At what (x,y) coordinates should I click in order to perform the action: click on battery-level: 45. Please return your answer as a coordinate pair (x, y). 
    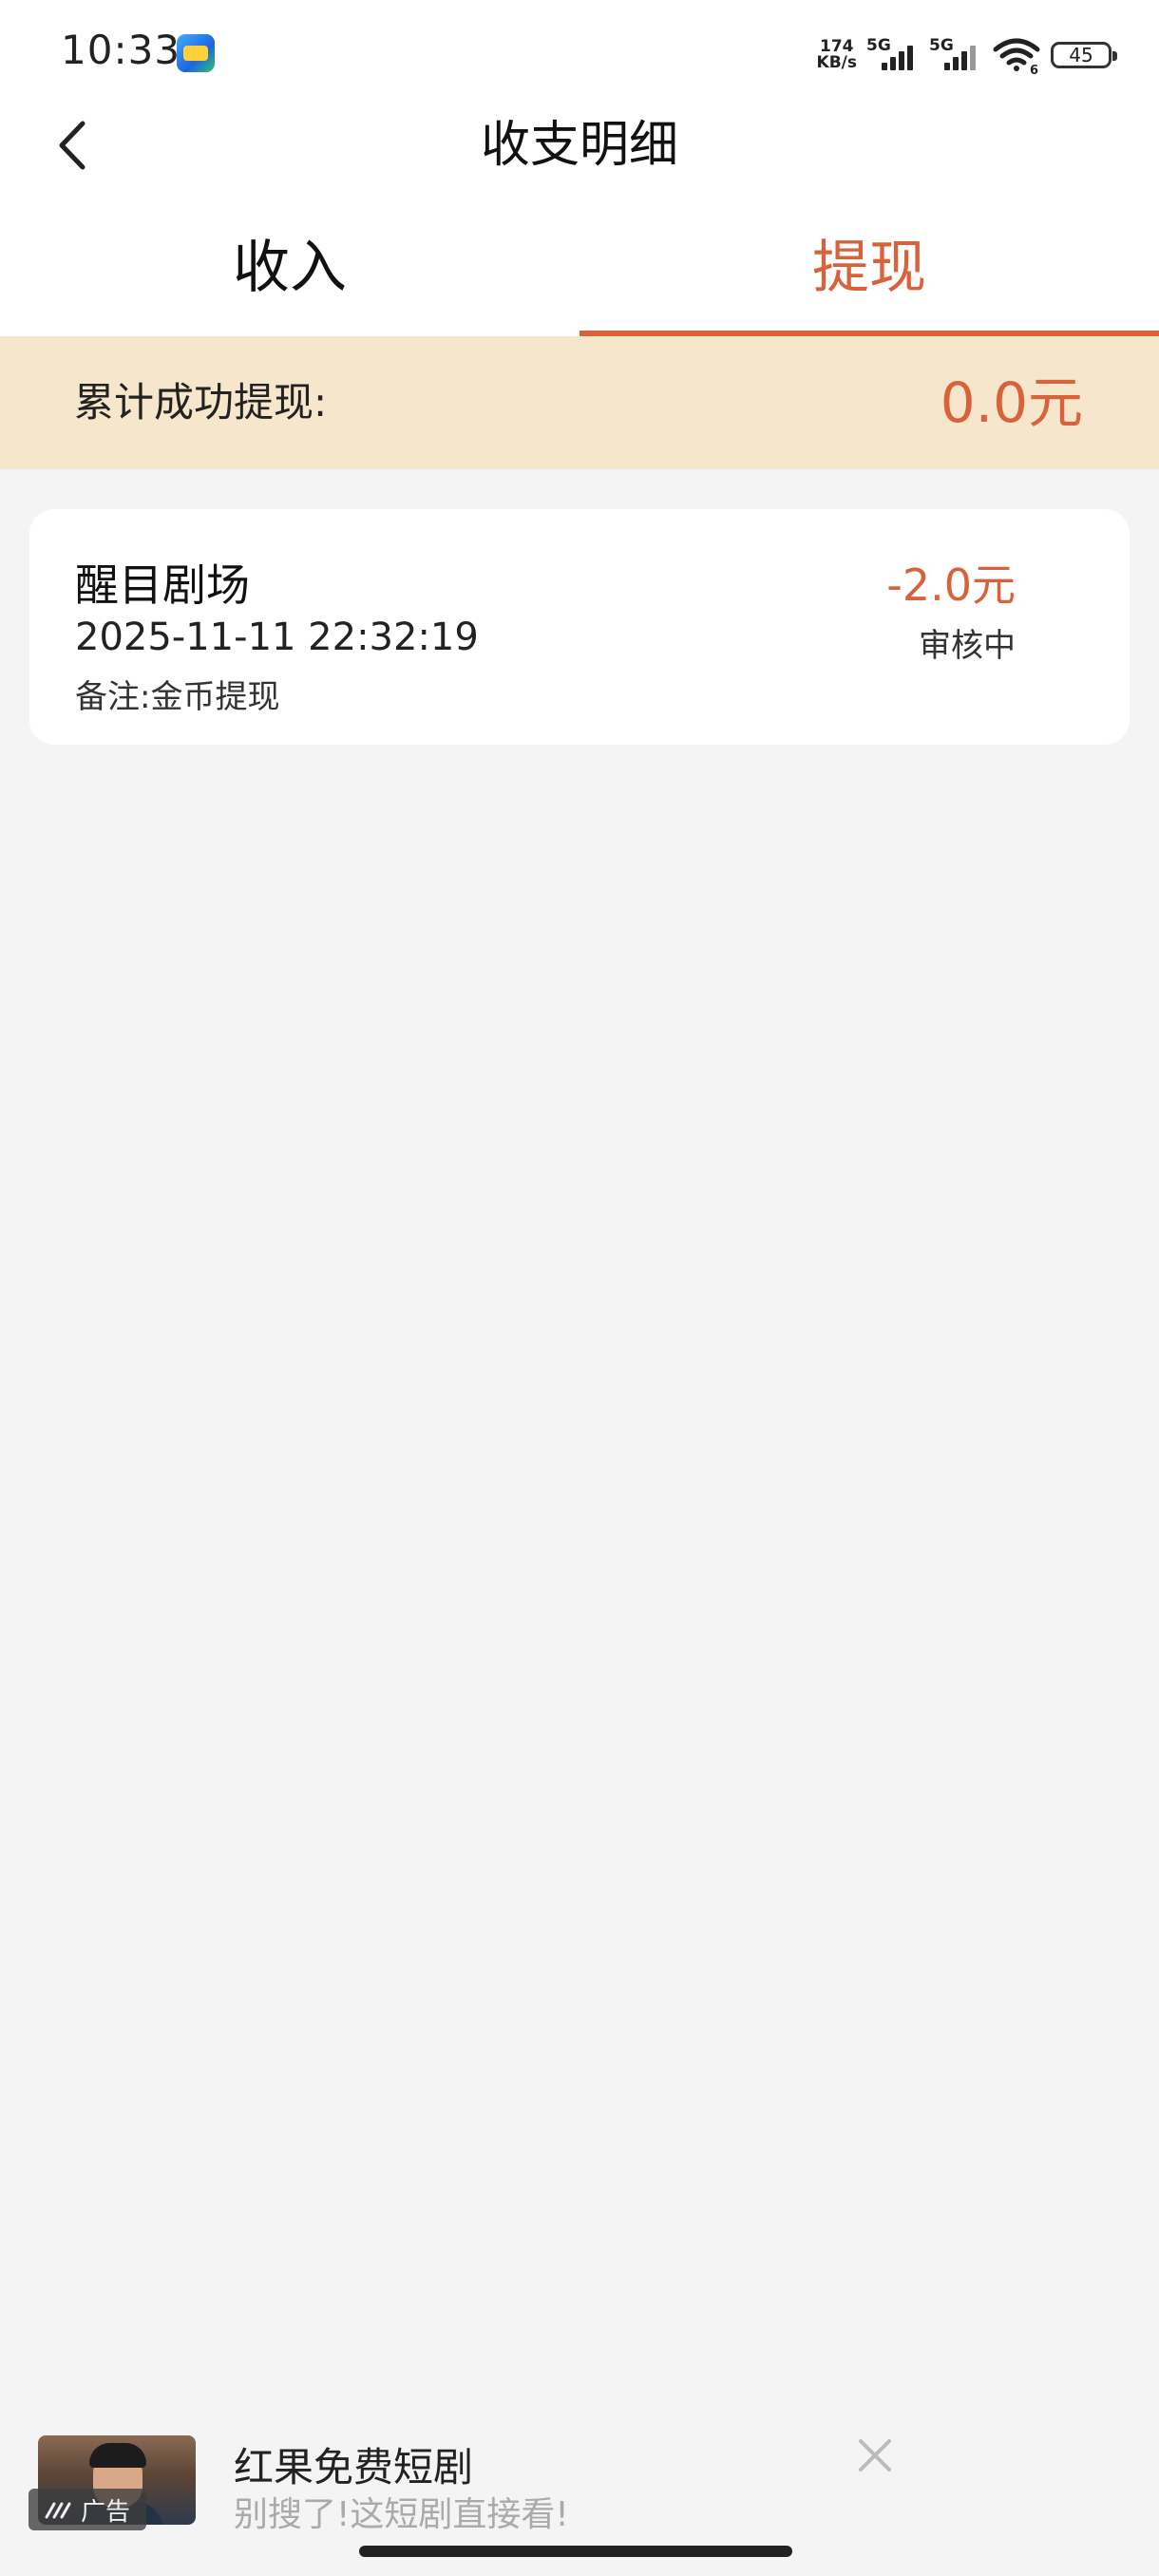
    Looking at the image, I should click on (1081, 55).